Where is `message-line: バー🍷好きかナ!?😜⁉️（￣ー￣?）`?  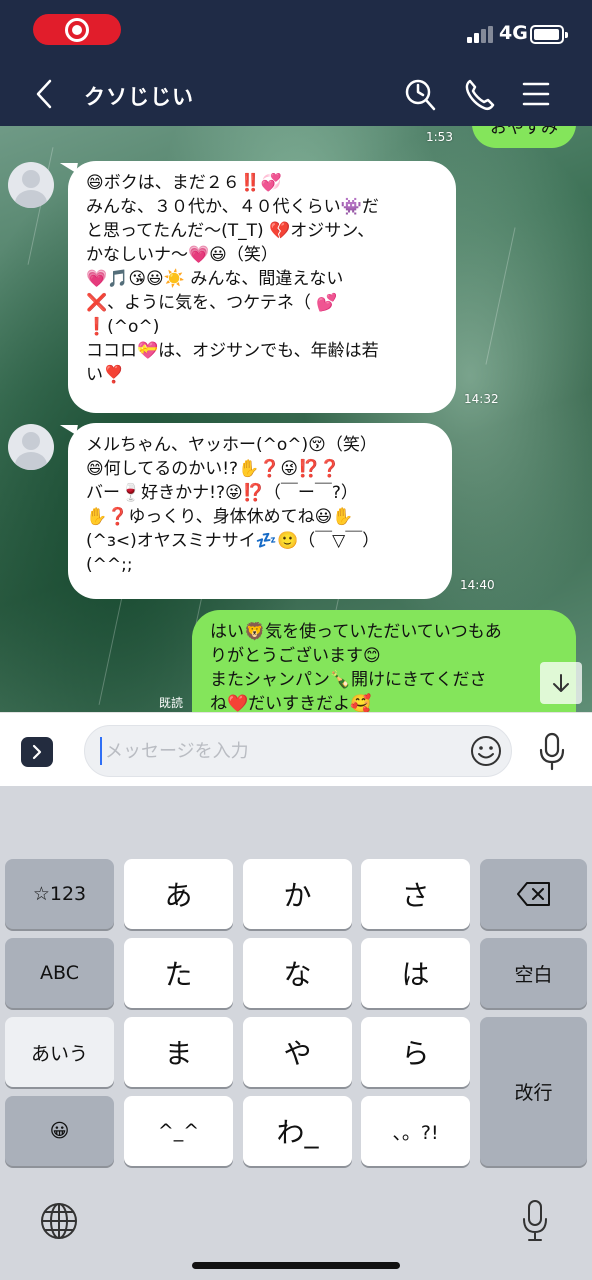
message-line: バー🍷好きかナ!?😜⁉️（￣ー￣?） is located at coordinates (222, 493).